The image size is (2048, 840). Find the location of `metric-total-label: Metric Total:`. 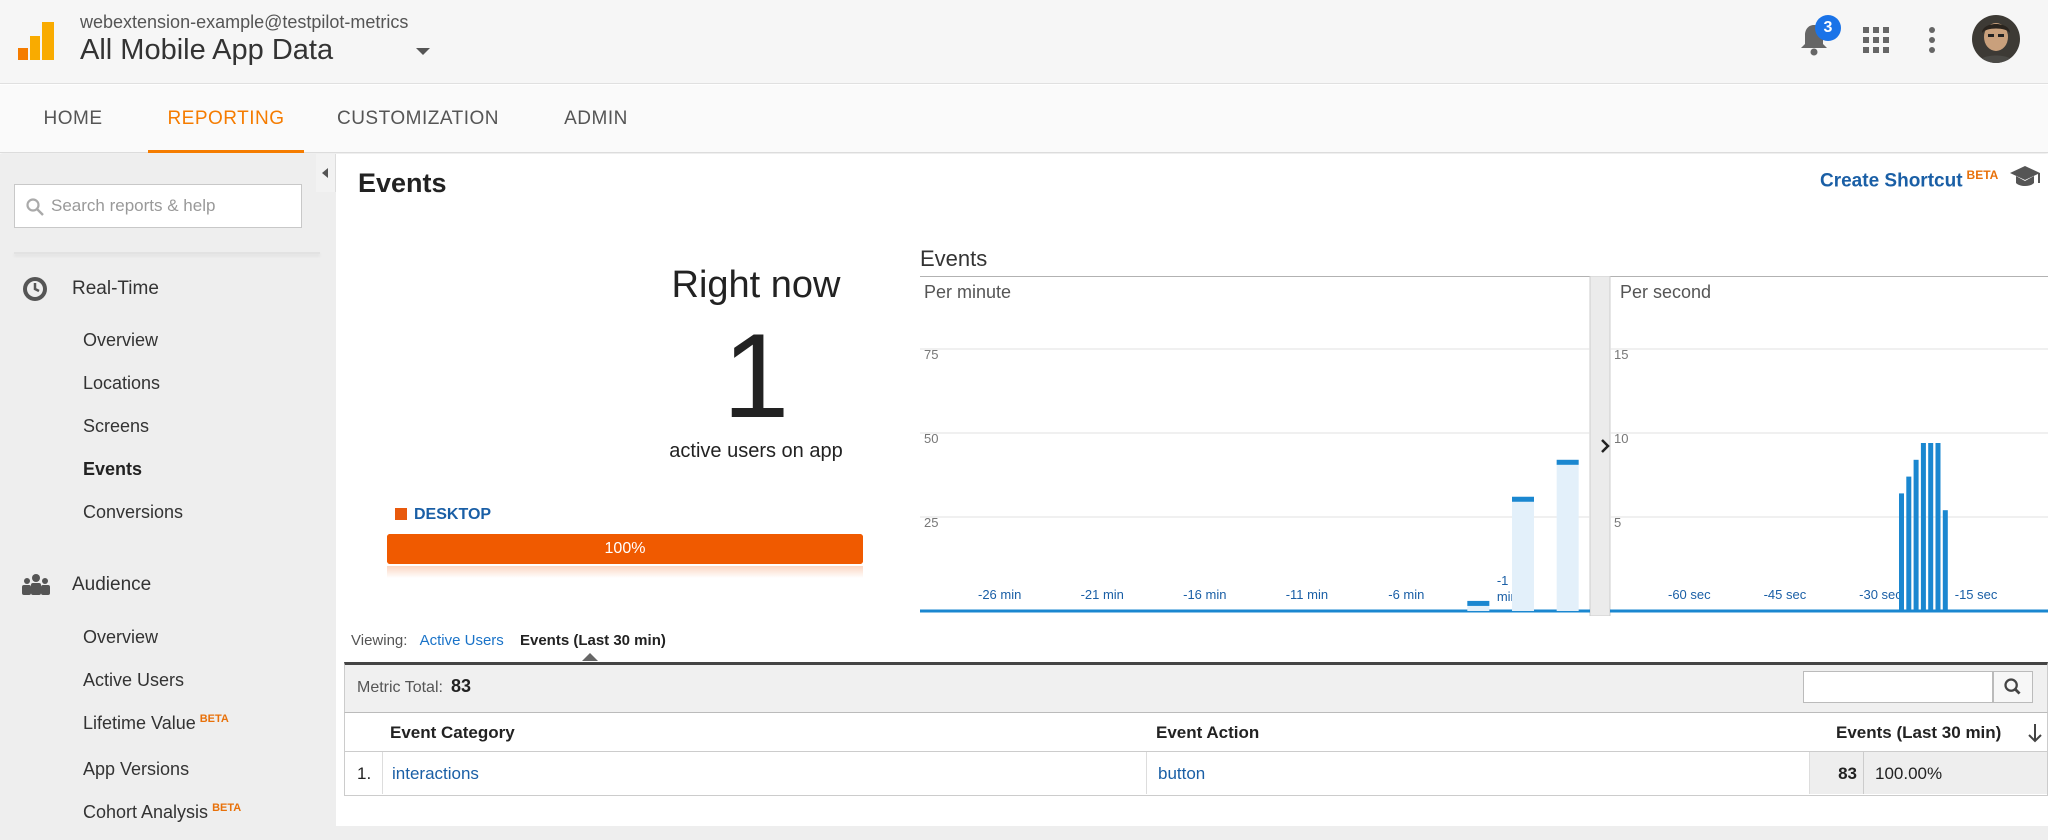

metric-total-label: Metric Total: is located at coordinates (400, 687).